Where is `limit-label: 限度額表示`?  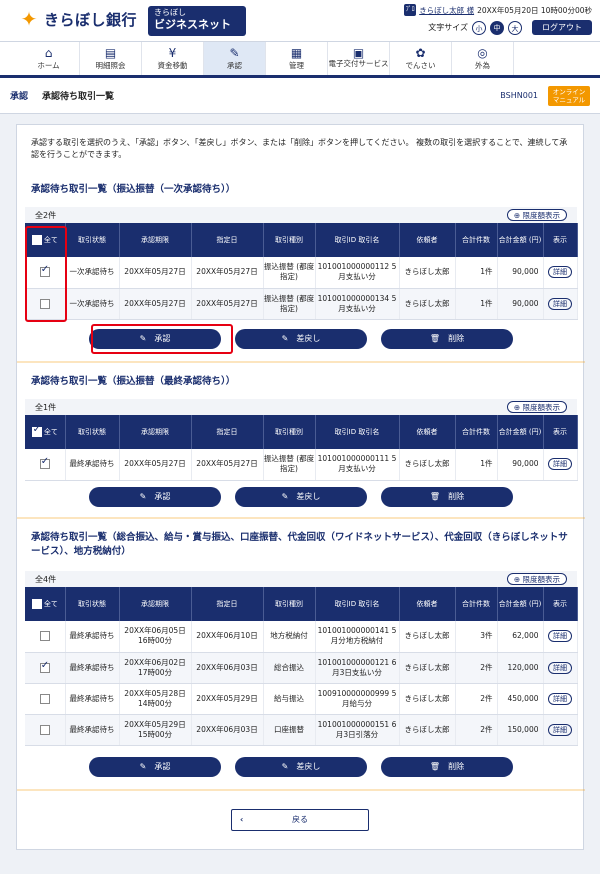
limit-label: 限度額表示 is located at coordinates (541, 407).